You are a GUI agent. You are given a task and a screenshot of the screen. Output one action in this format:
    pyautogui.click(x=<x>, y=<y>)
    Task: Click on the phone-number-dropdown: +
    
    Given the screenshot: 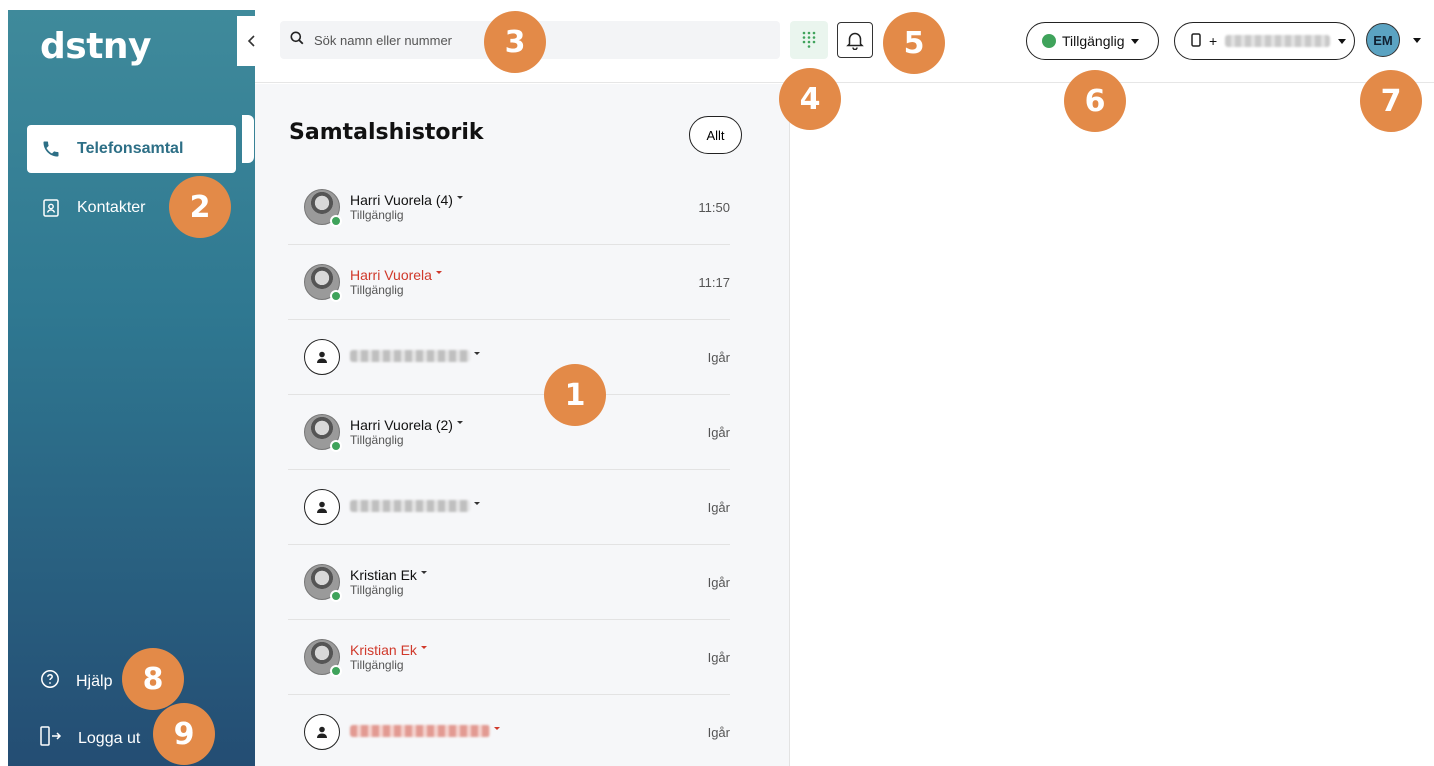 What is the action you would take?
    pyautogui.click(x=1264, y=41)
    